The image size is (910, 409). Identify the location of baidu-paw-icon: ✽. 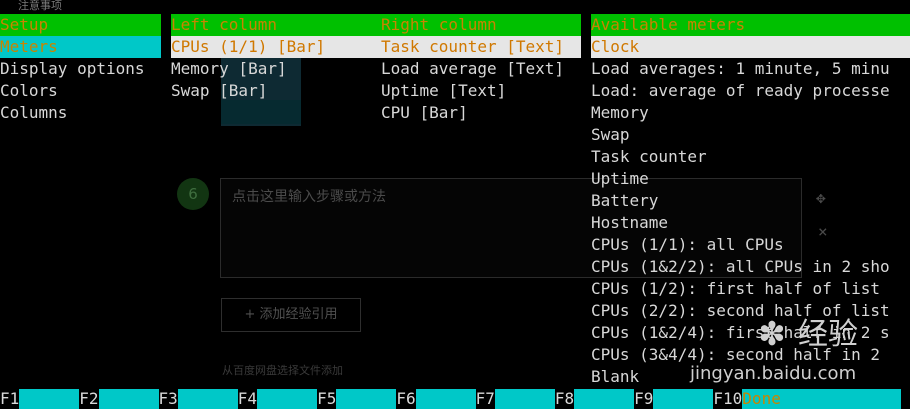
(772, 332).